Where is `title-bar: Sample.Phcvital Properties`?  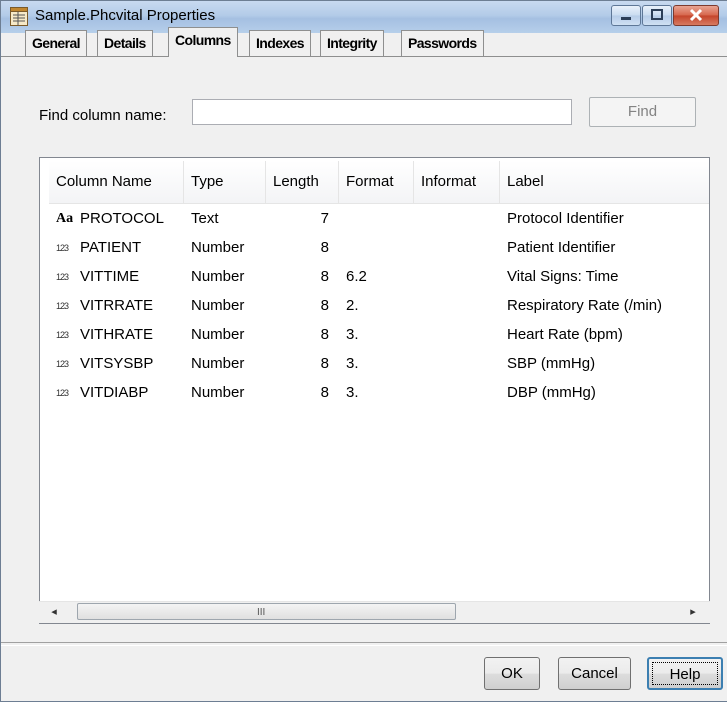
title-bar: Sample.Phcvital Properties is located at coordinates (364, 17).